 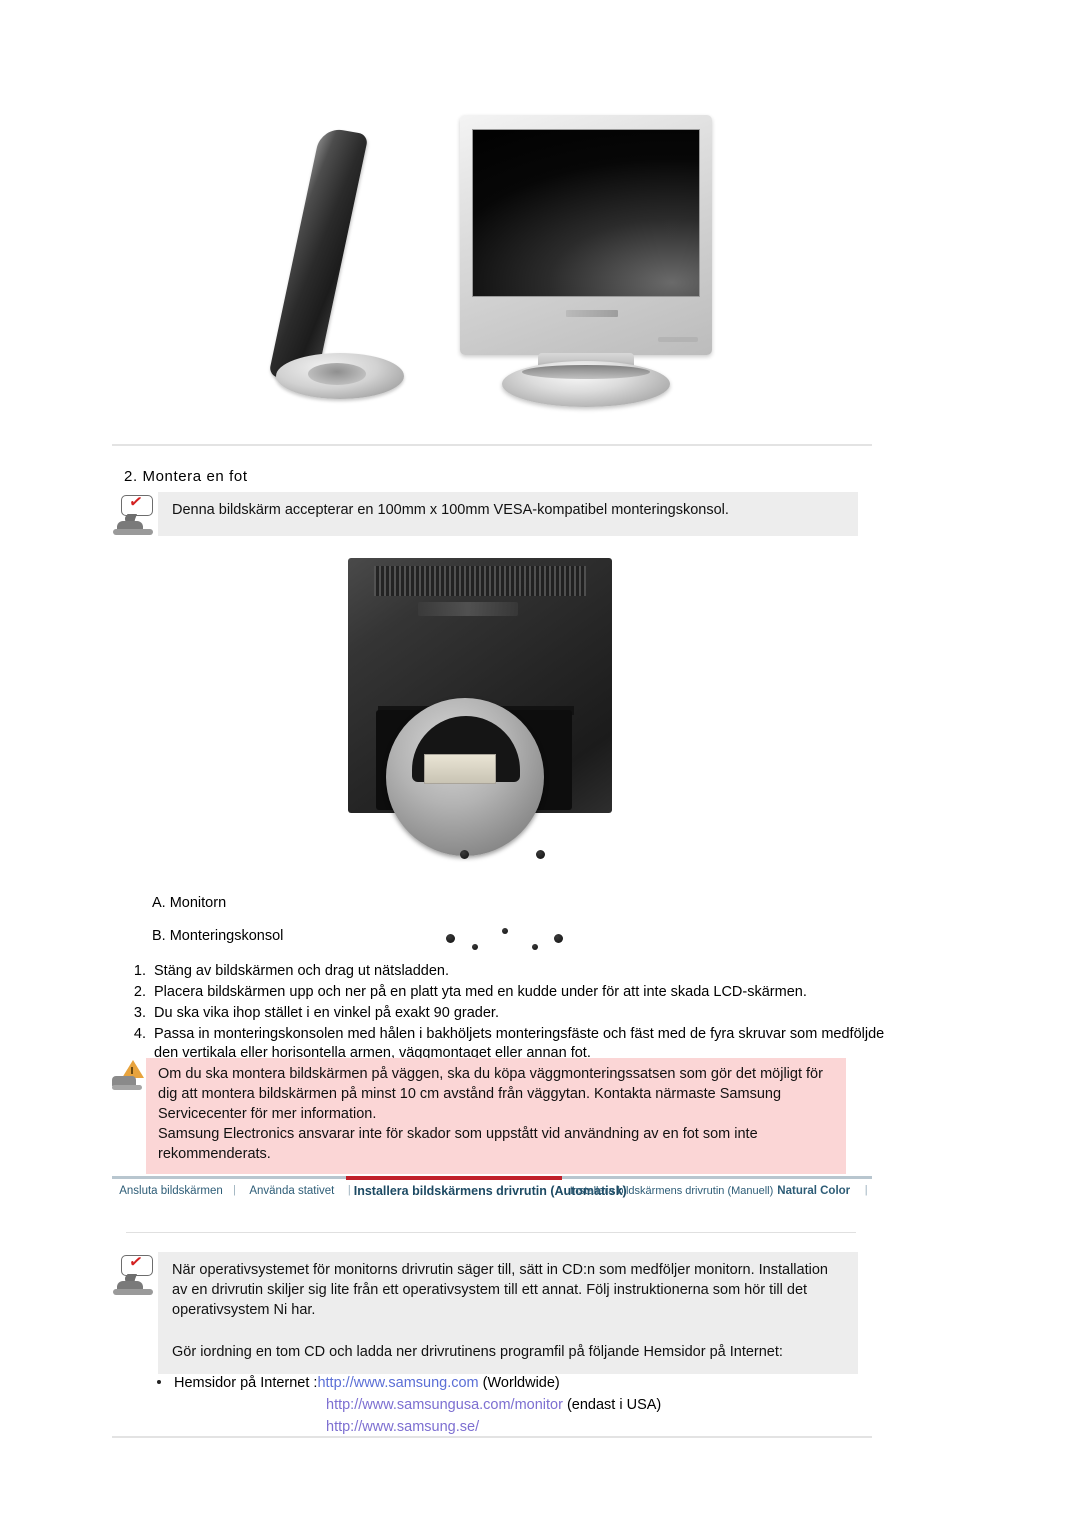 I want to click on link-samsung-usa: http://www.samsungusa.com/monitor, so click(x=444, y=1405).